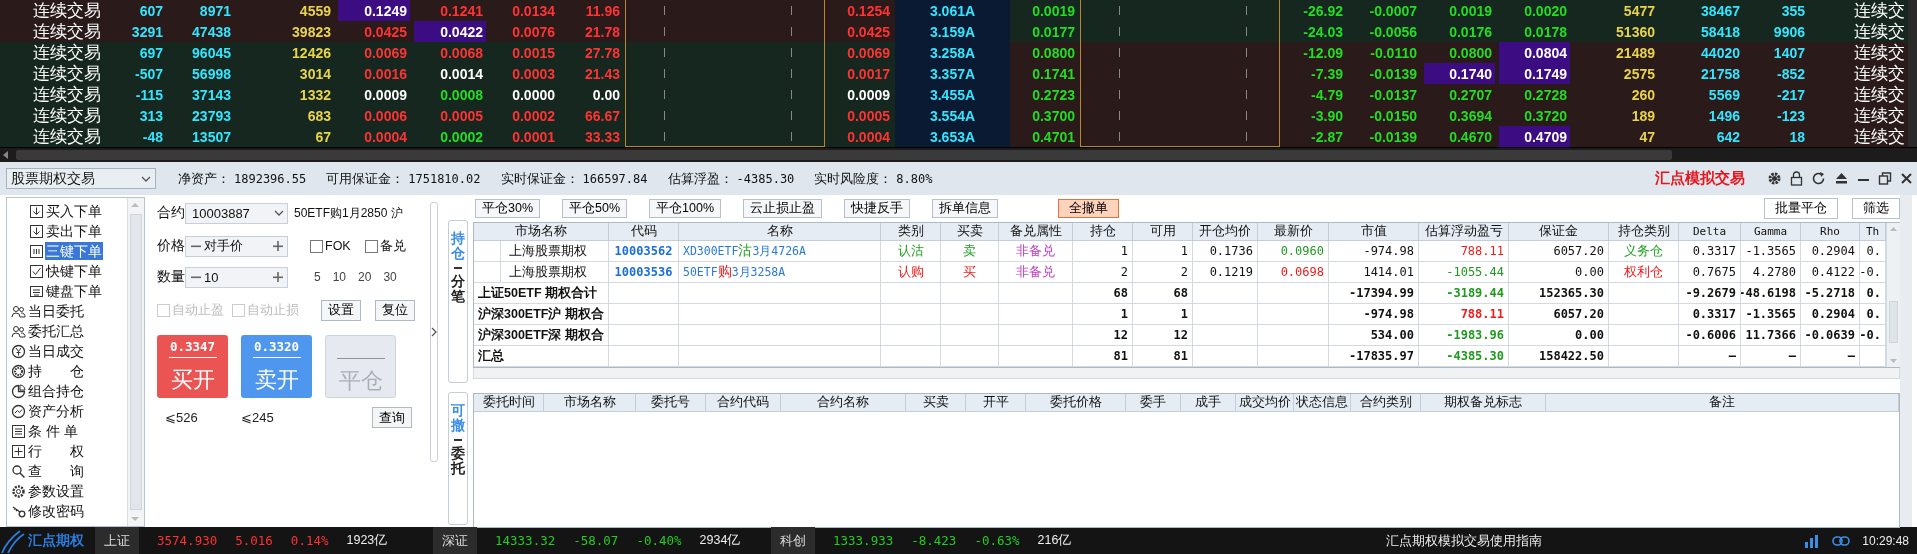 Image resolution: width=1917 pixels, height=554 pixels. Describe the element at coordinates (1818, 178) in the screenshot. I see `refresh-icon` at that location.